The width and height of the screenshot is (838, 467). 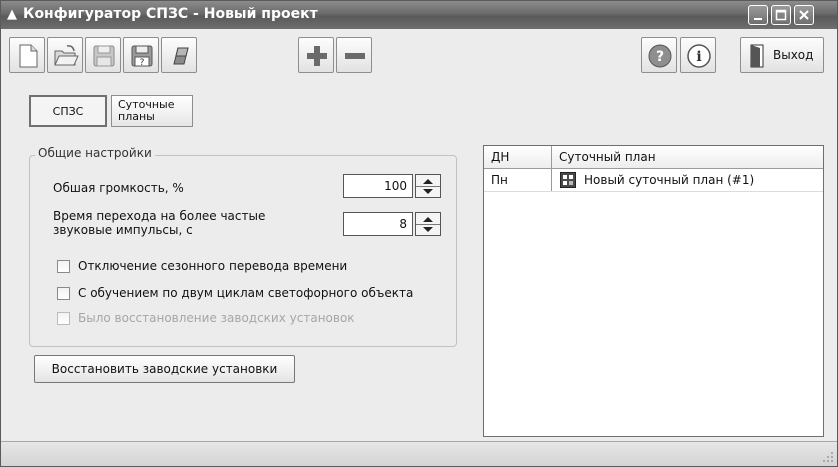 I want to click on close-icon, so click(x=804, y=15).